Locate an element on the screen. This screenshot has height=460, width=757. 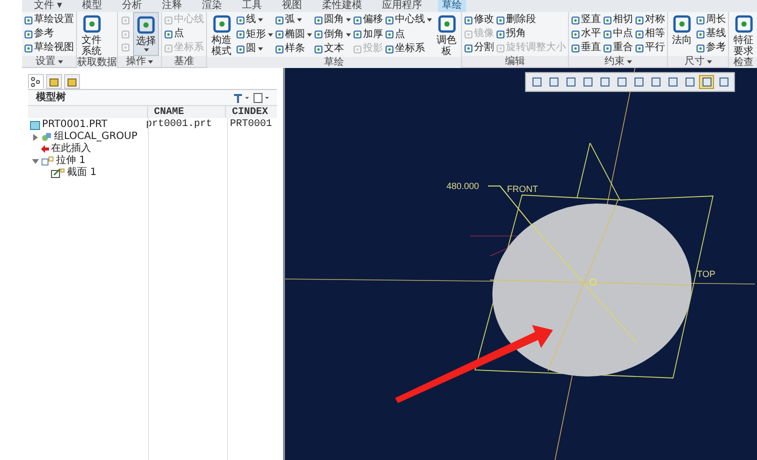
ribbon-tool-button: 椭圆 is located at coordinates (293, 34).